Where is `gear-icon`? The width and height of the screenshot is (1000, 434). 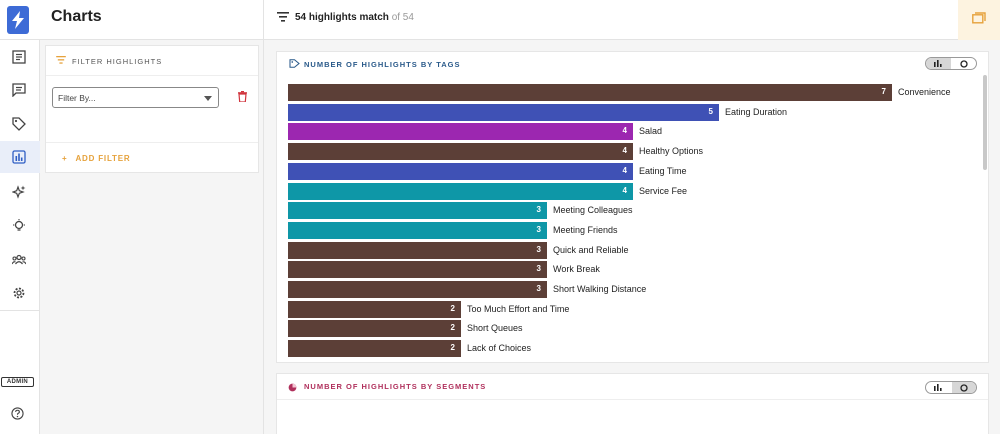 gear-icon is located at coordinates (19, 293).